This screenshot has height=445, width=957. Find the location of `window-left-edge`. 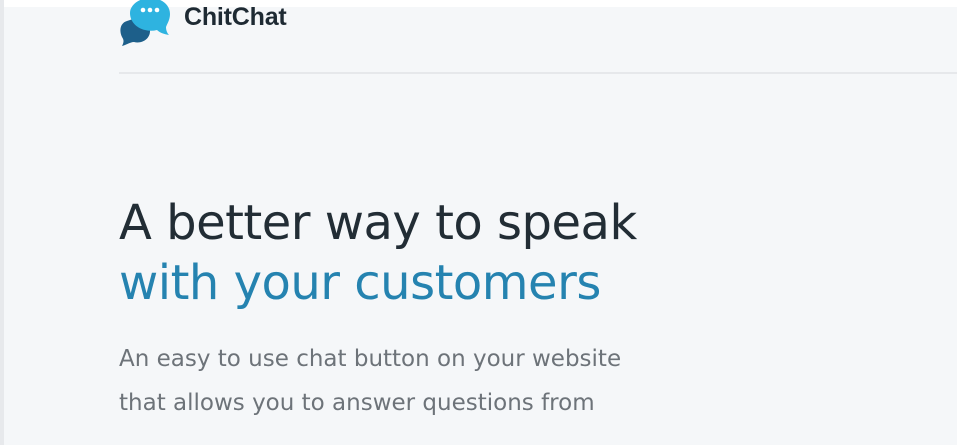

window-left-edge is located at coordinates (2, 222).